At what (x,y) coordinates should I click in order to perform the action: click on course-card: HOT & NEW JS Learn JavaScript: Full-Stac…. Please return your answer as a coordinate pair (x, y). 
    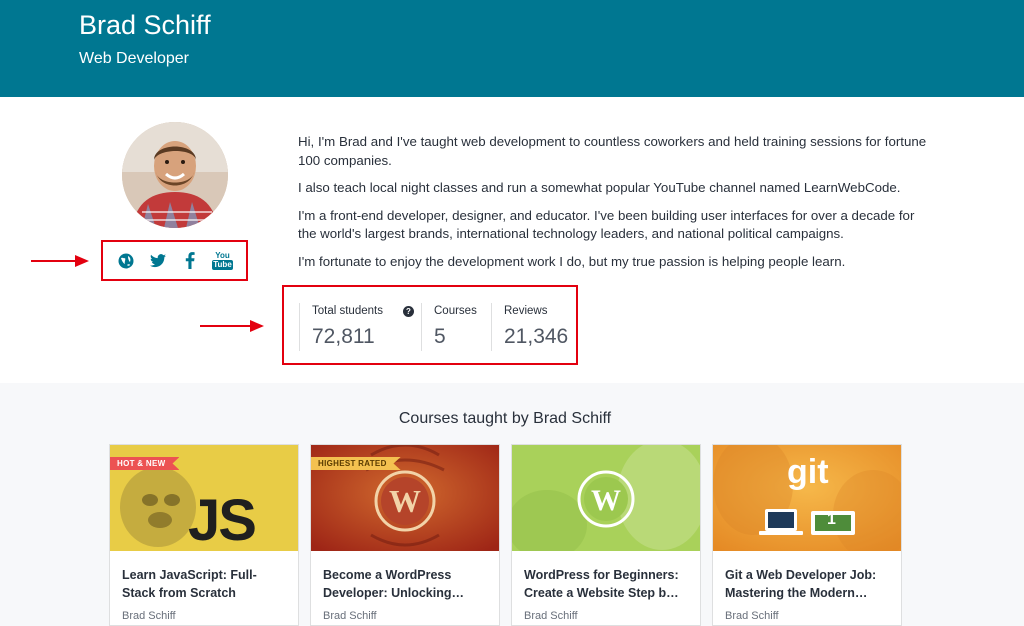
    Looking at the image, I should click on (204, 535).